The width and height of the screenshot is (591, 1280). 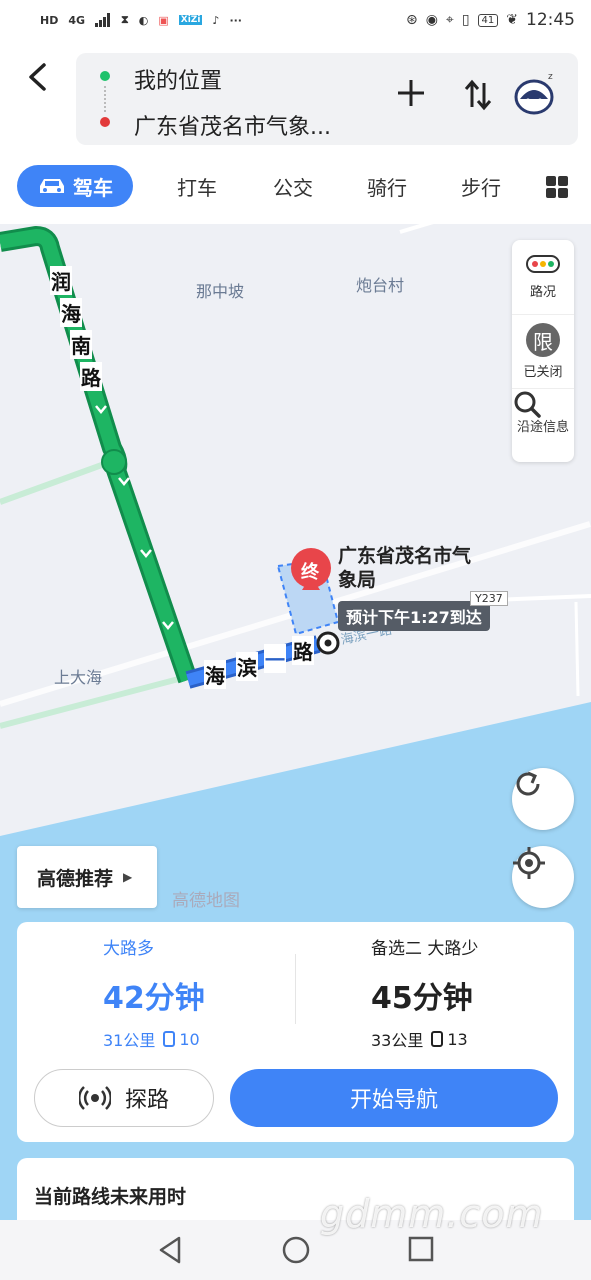 I want to click on refresh-button, so click(x=543, y=799).